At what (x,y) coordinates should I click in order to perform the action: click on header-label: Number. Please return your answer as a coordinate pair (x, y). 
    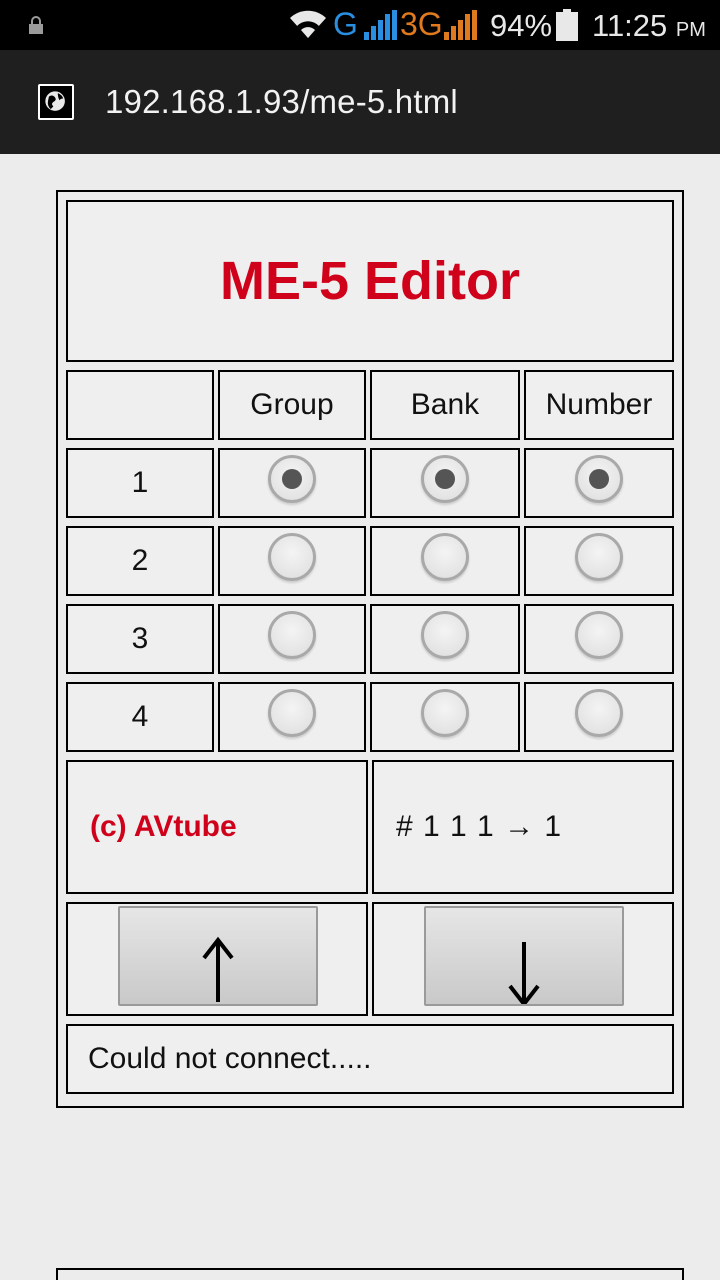
    Looking at the image, I should click on (599, 404).